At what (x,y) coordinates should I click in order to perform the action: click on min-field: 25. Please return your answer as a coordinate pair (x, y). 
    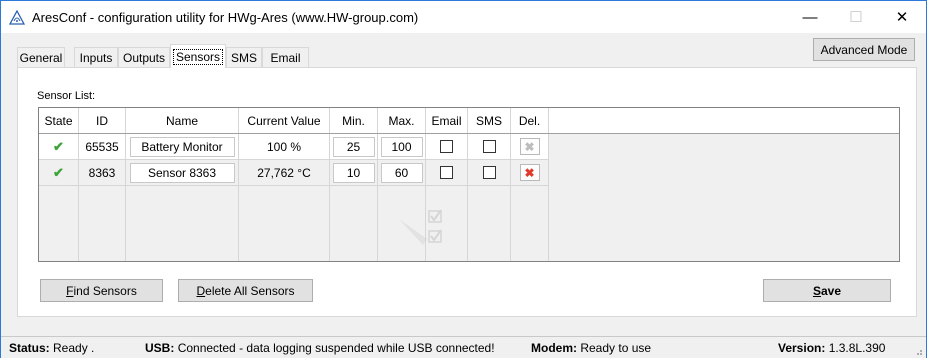
    Looking at the image, I should click on (353, 146).